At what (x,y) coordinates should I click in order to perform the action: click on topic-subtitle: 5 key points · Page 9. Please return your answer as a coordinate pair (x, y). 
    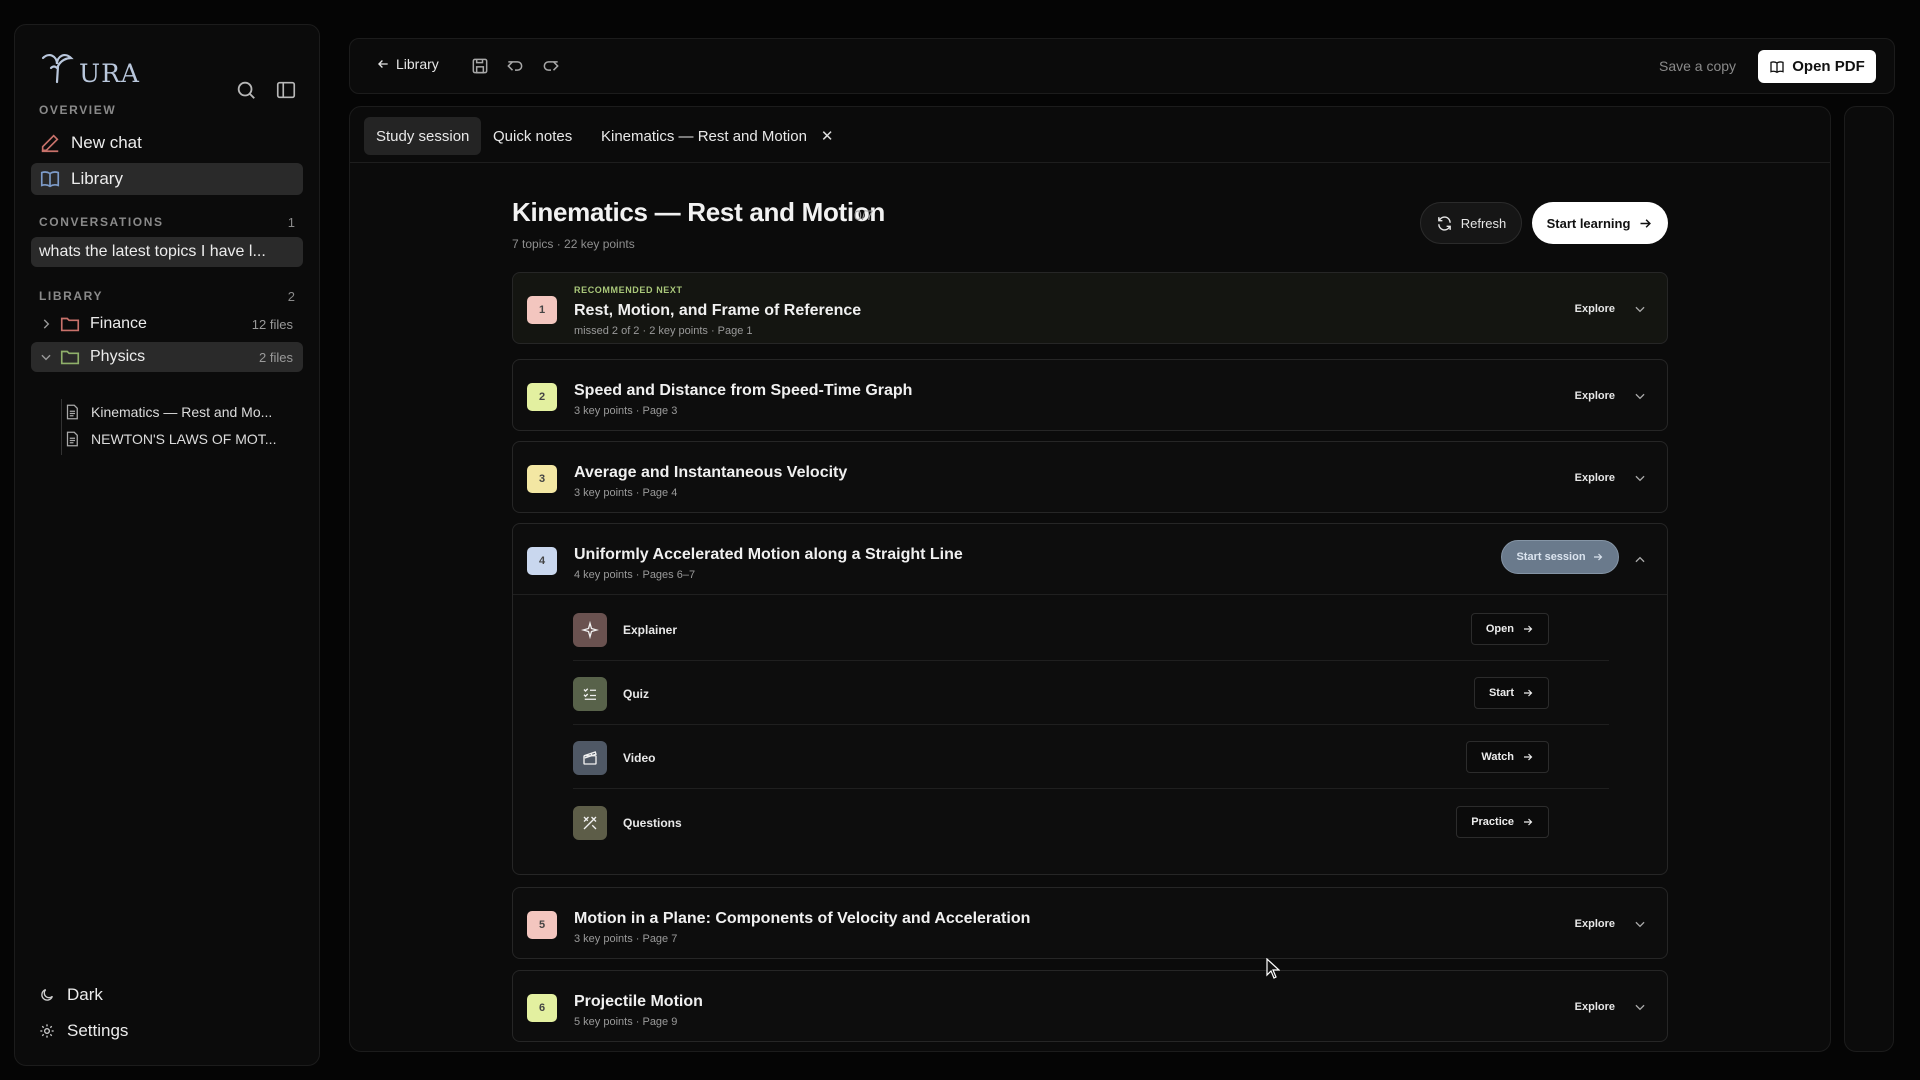
    Looking at the image, I should click on (626, 1022).